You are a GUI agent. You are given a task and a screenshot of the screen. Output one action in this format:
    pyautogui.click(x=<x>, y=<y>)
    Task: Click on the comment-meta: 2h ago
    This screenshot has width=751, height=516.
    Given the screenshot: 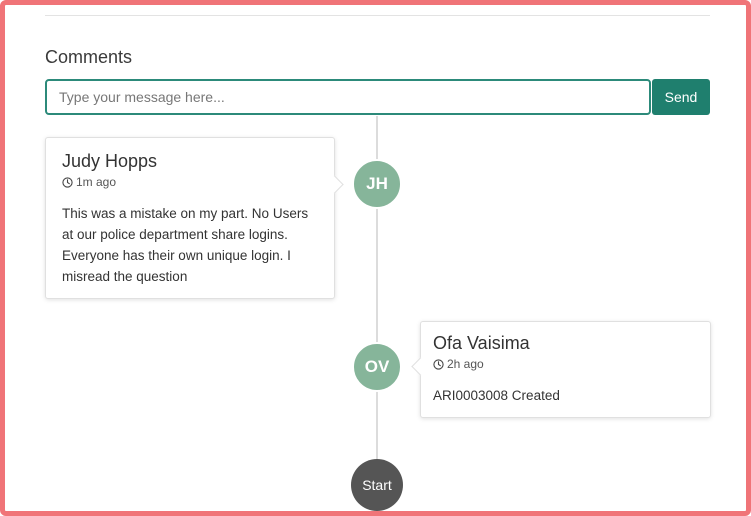 What is the action you would take?
    pyautogui.click(x=565, y=364)
    